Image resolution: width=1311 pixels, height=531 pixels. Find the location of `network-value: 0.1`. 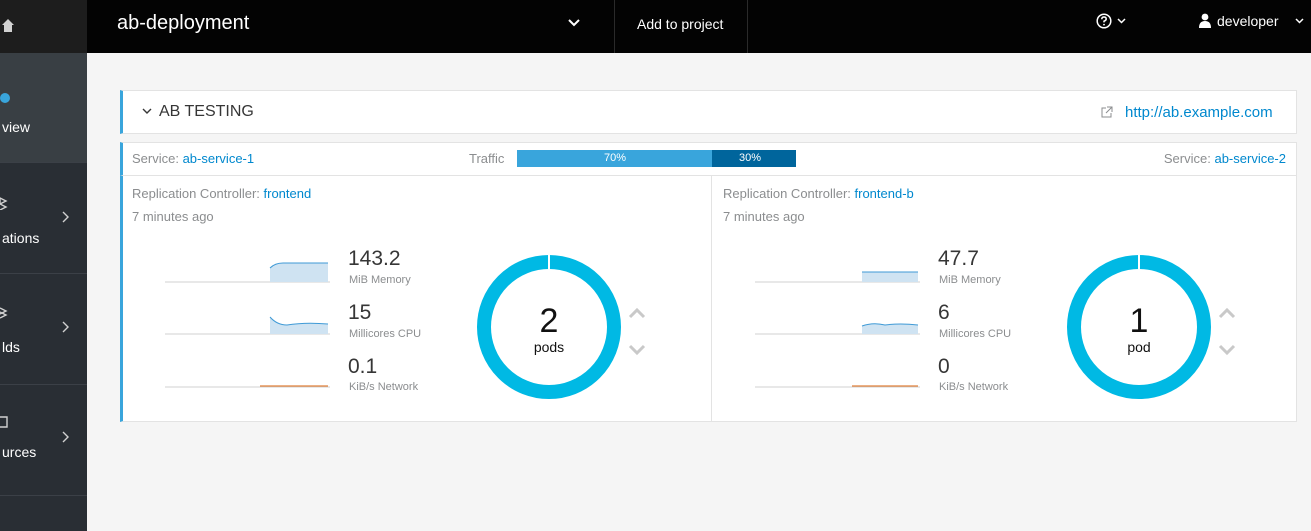

network-value: 0.1 is located at coordinates (363, 366).